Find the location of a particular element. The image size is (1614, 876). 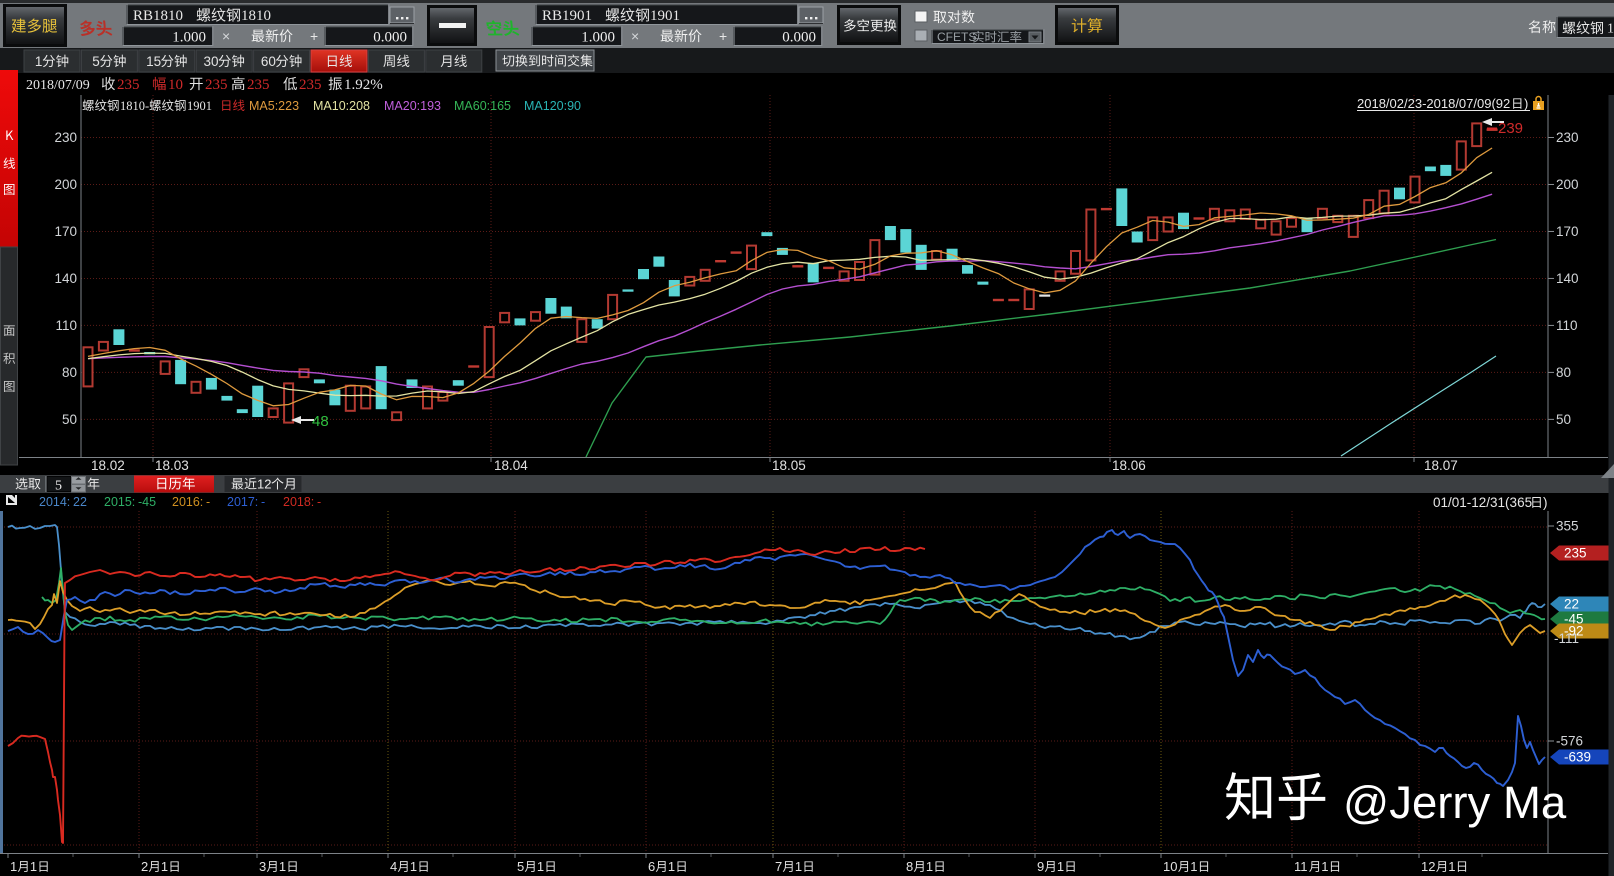

svg-text: 2015: is located at coordinates (119, 502).